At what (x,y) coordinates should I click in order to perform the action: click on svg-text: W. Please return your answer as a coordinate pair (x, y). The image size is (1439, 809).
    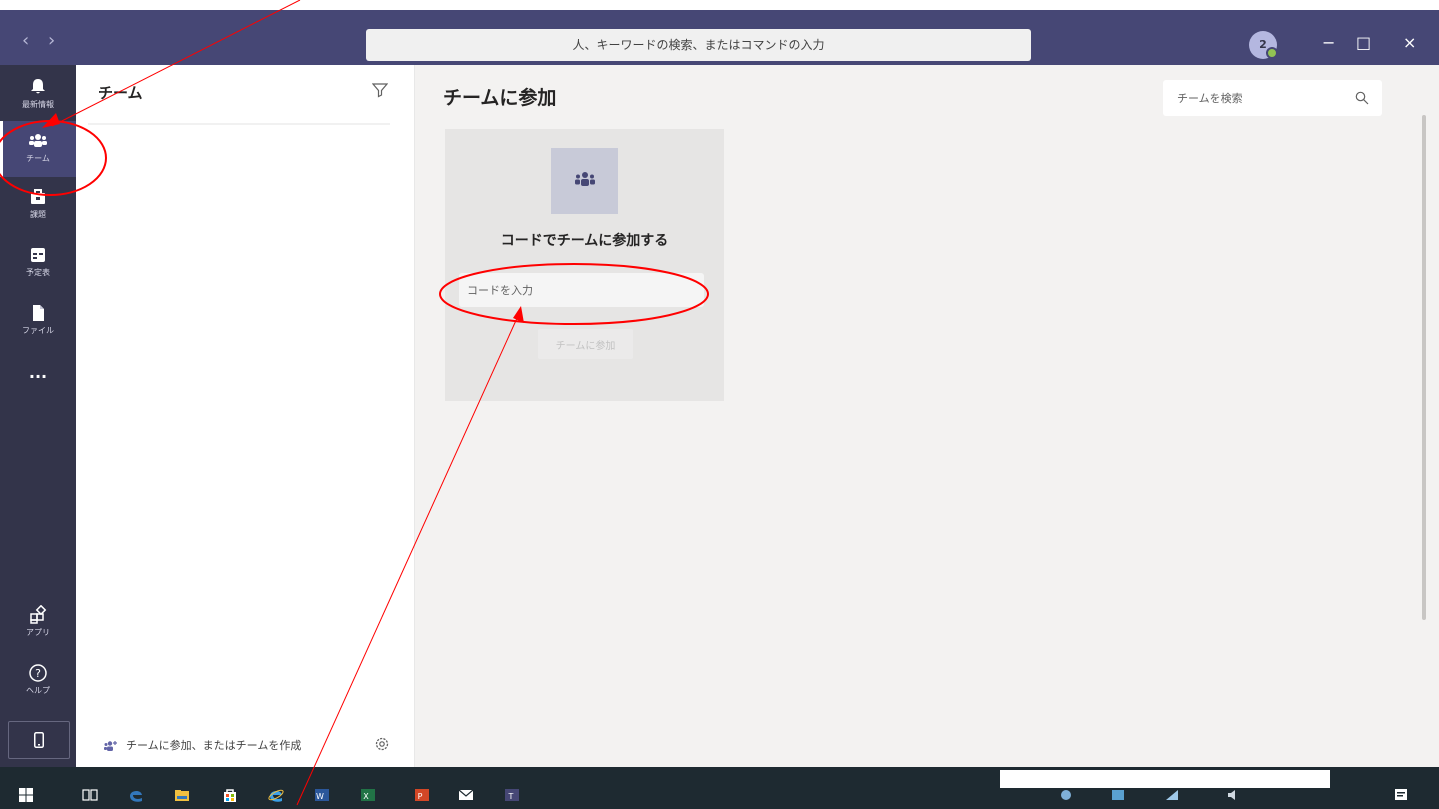
    Looking at the image, I should click on (320, 796).